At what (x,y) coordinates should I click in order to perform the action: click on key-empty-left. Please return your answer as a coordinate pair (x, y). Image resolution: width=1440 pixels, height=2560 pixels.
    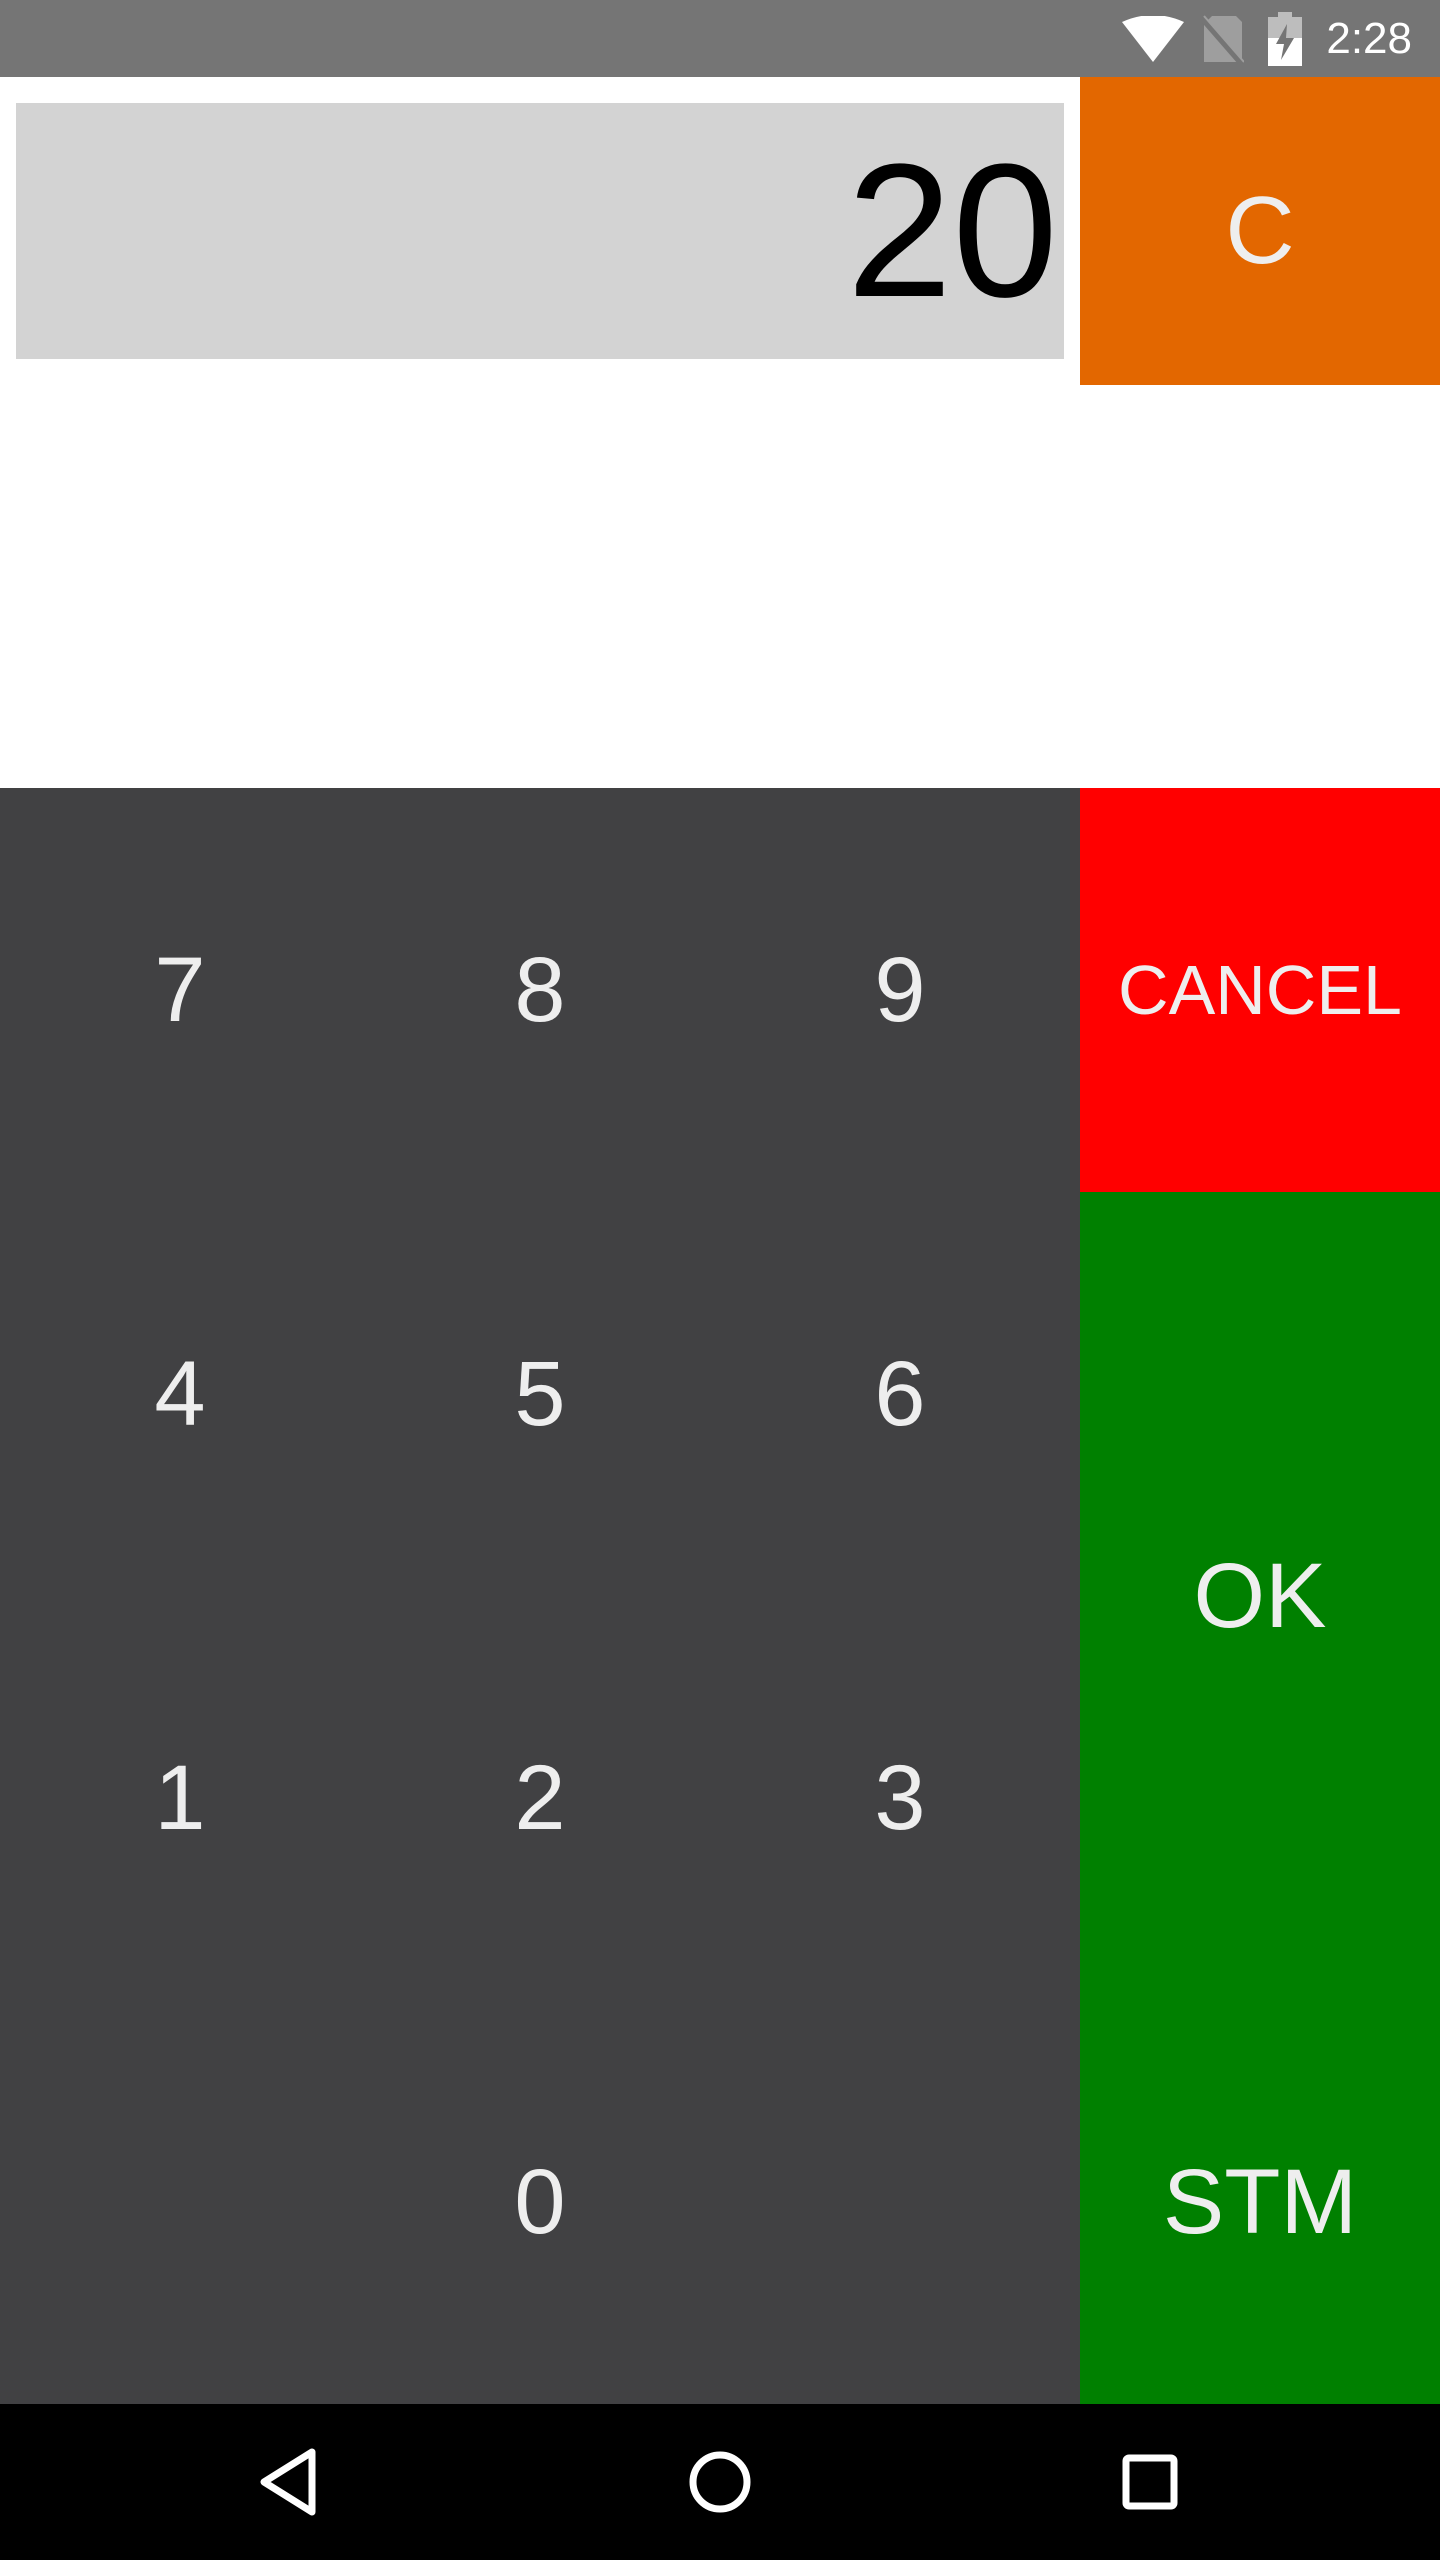
    Looking at the image, I should click on (180, 2202).